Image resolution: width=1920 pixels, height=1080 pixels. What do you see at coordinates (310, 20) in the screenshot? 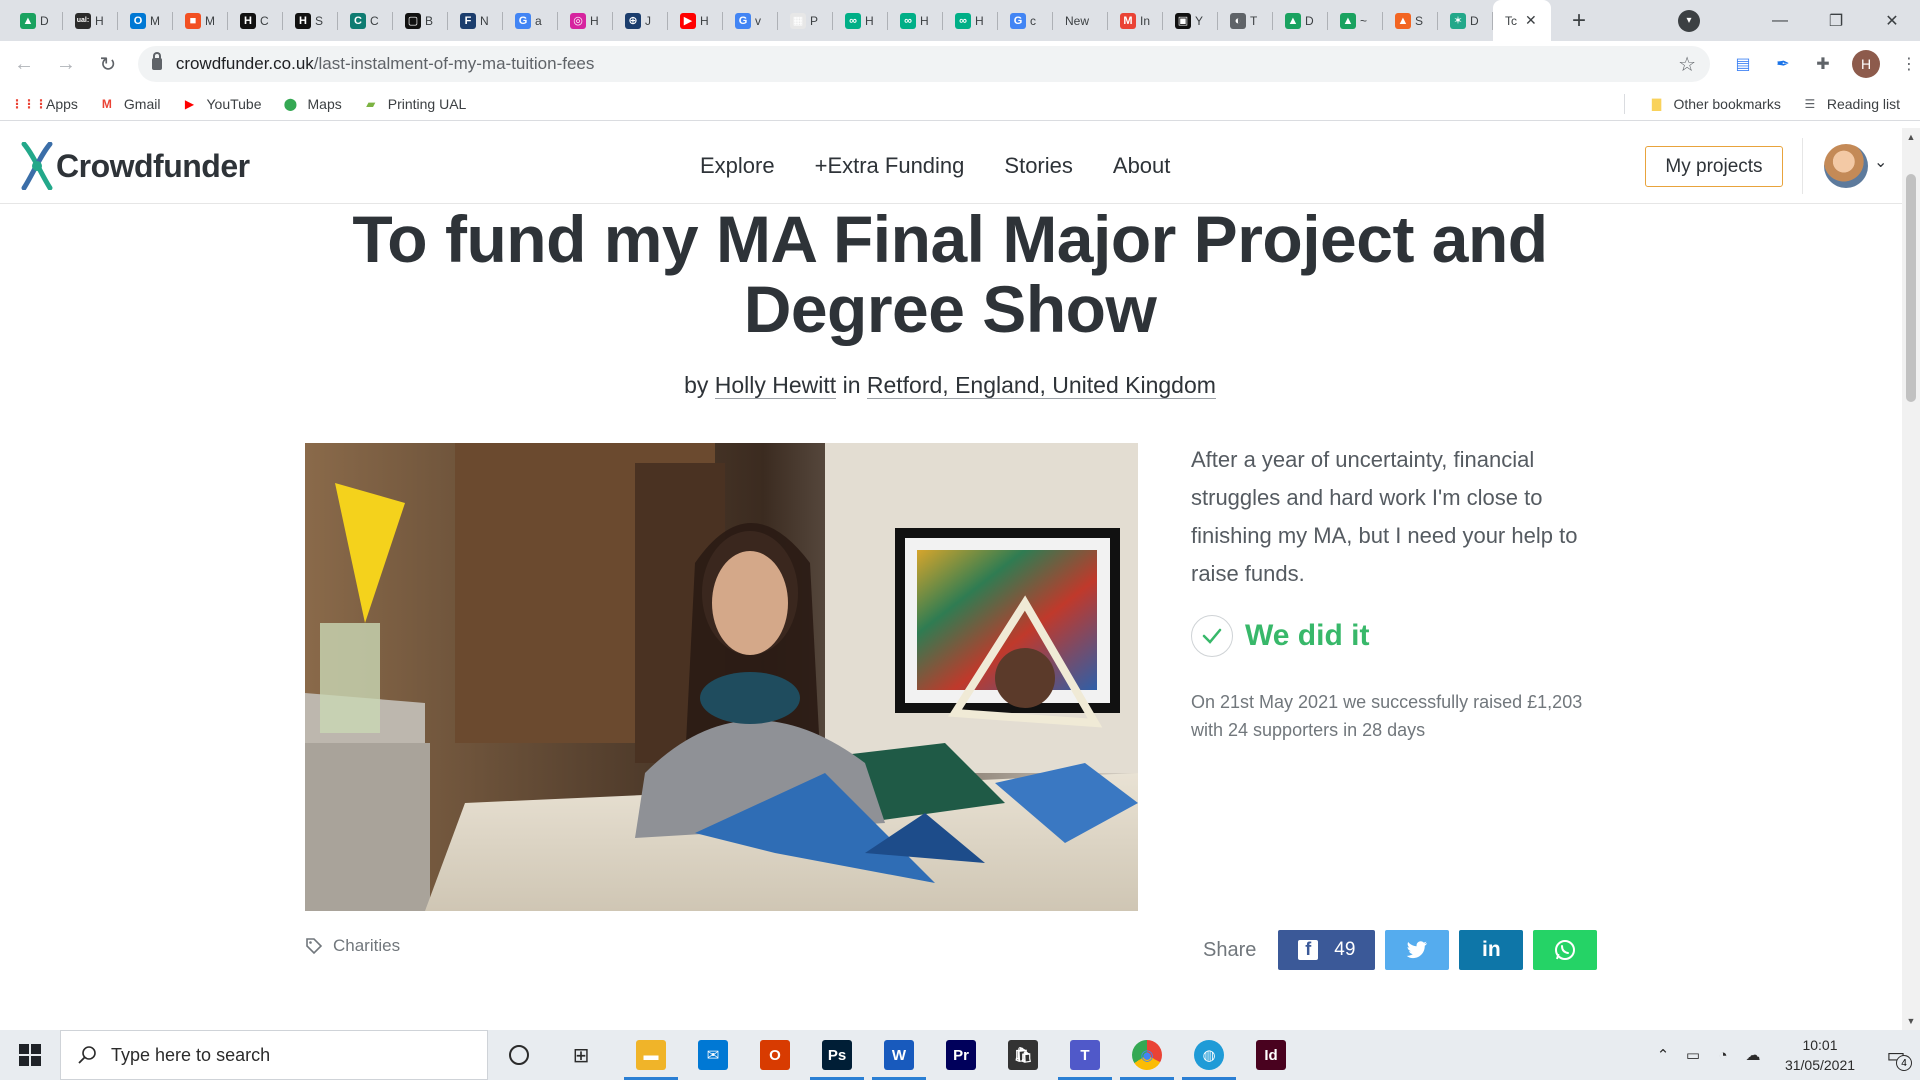
I see `browser-tab: HS` at bounding box center [310, 20].